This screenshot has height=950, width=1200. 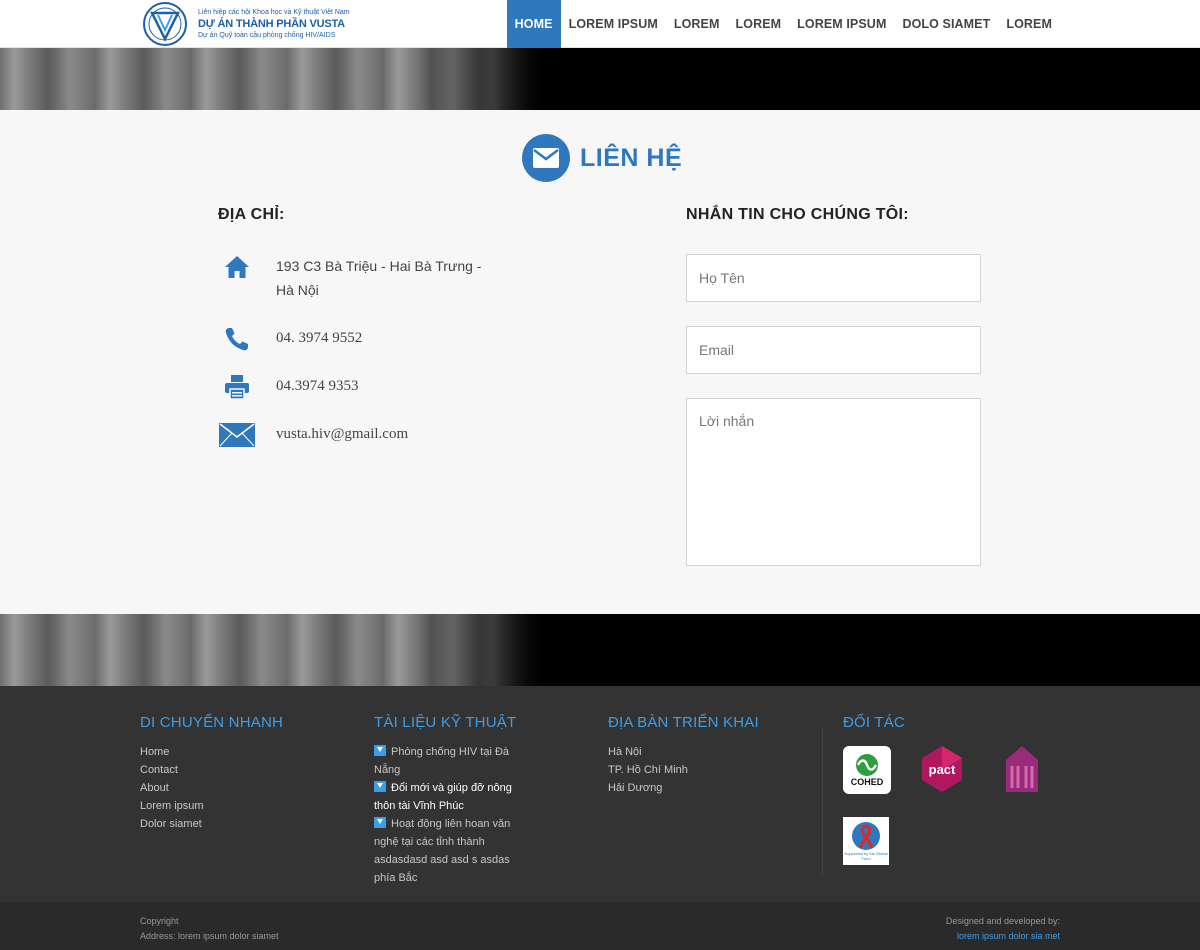 I want to click on footer-link-lorem-ipsum: Lorem ipsum, so click(x=240, y=806).